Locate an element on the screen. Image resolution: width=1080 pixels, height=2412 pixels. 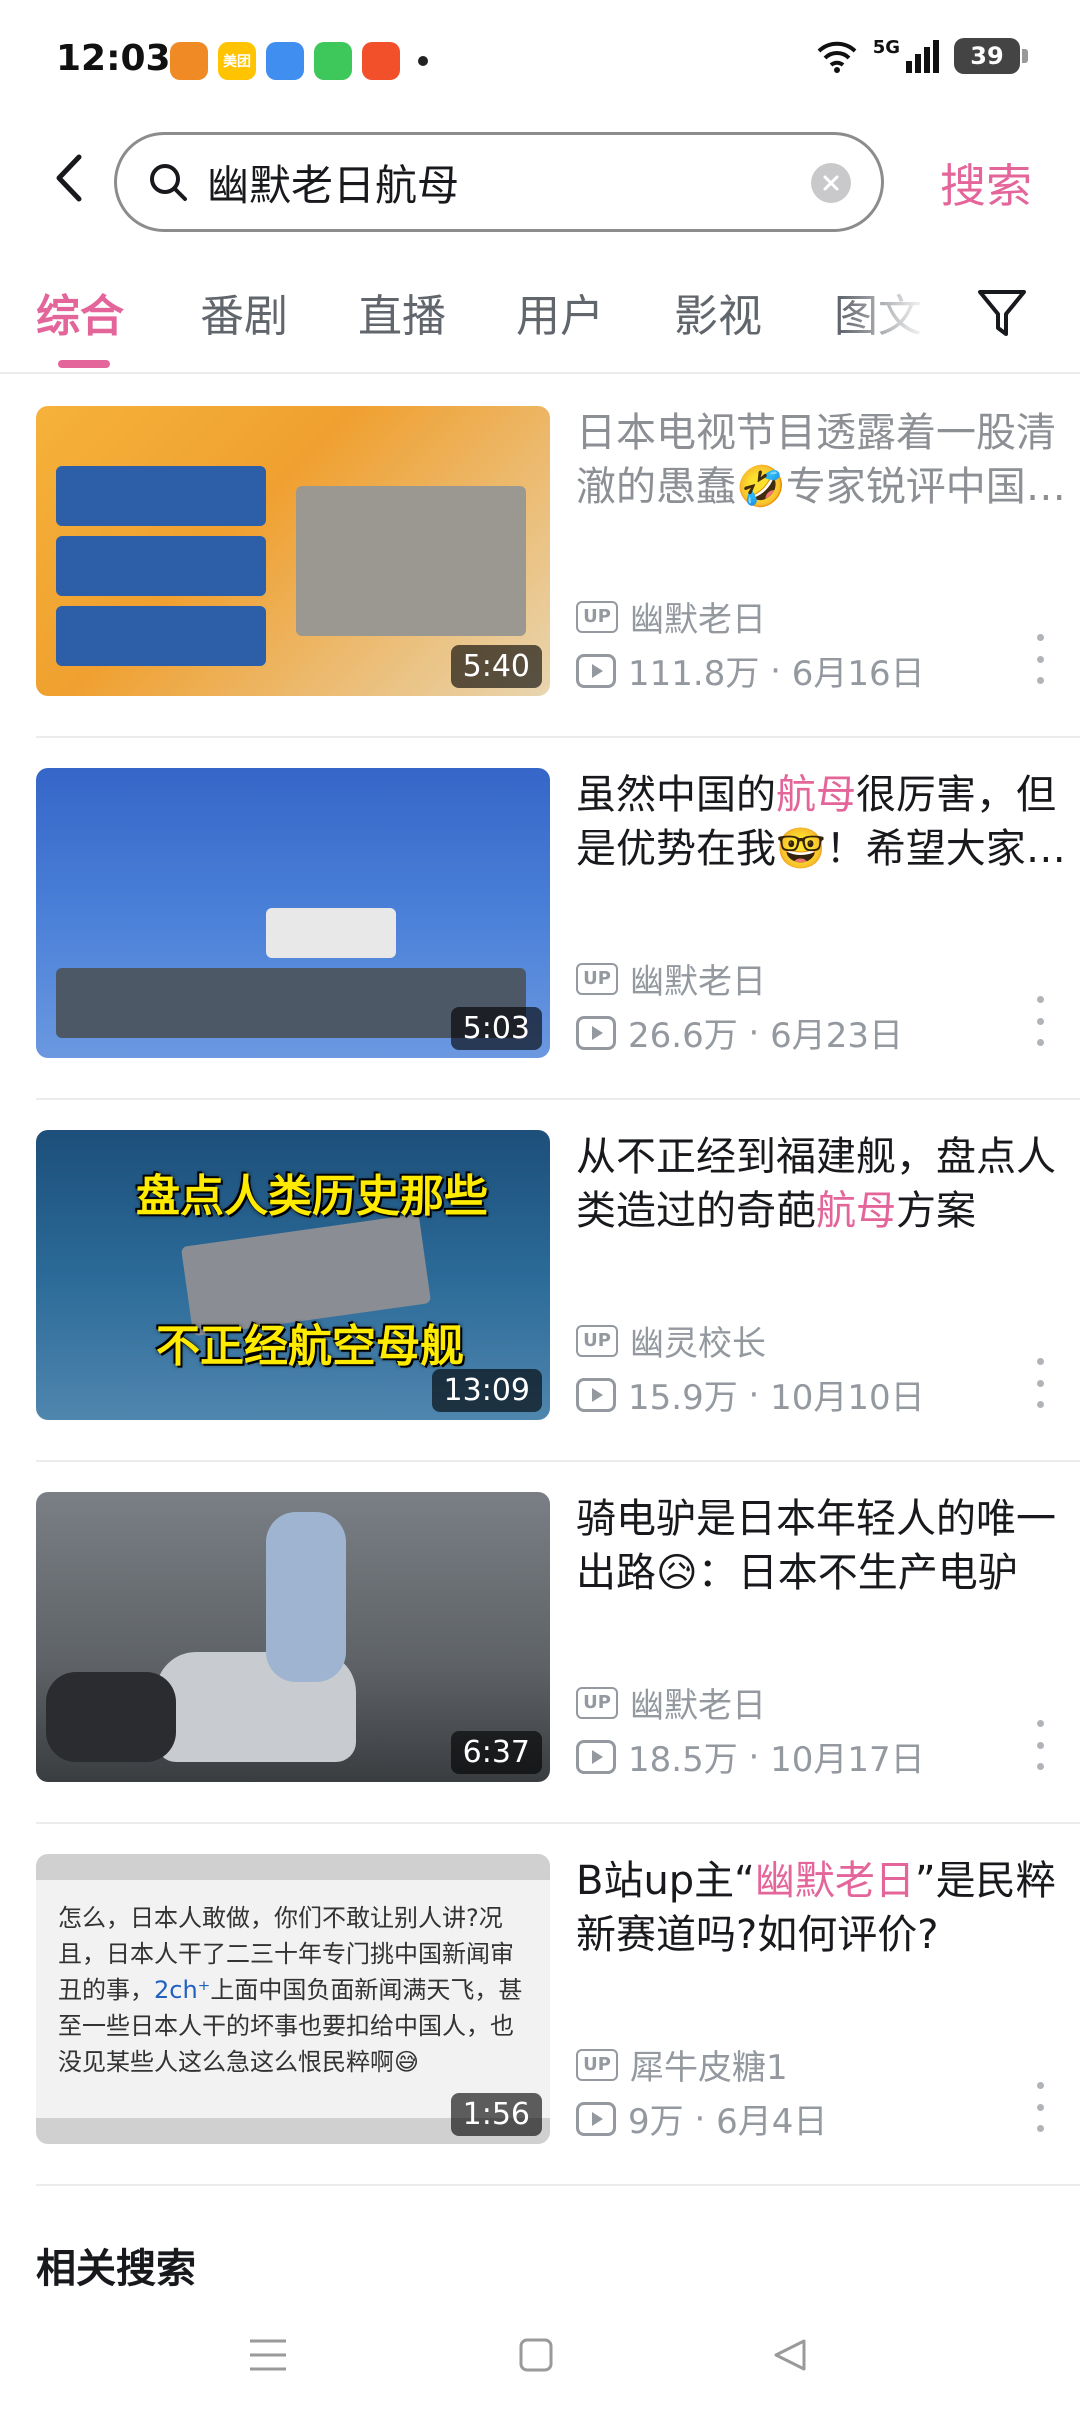
publish-date: 10月17日 is located at coordinates (847, 1760).